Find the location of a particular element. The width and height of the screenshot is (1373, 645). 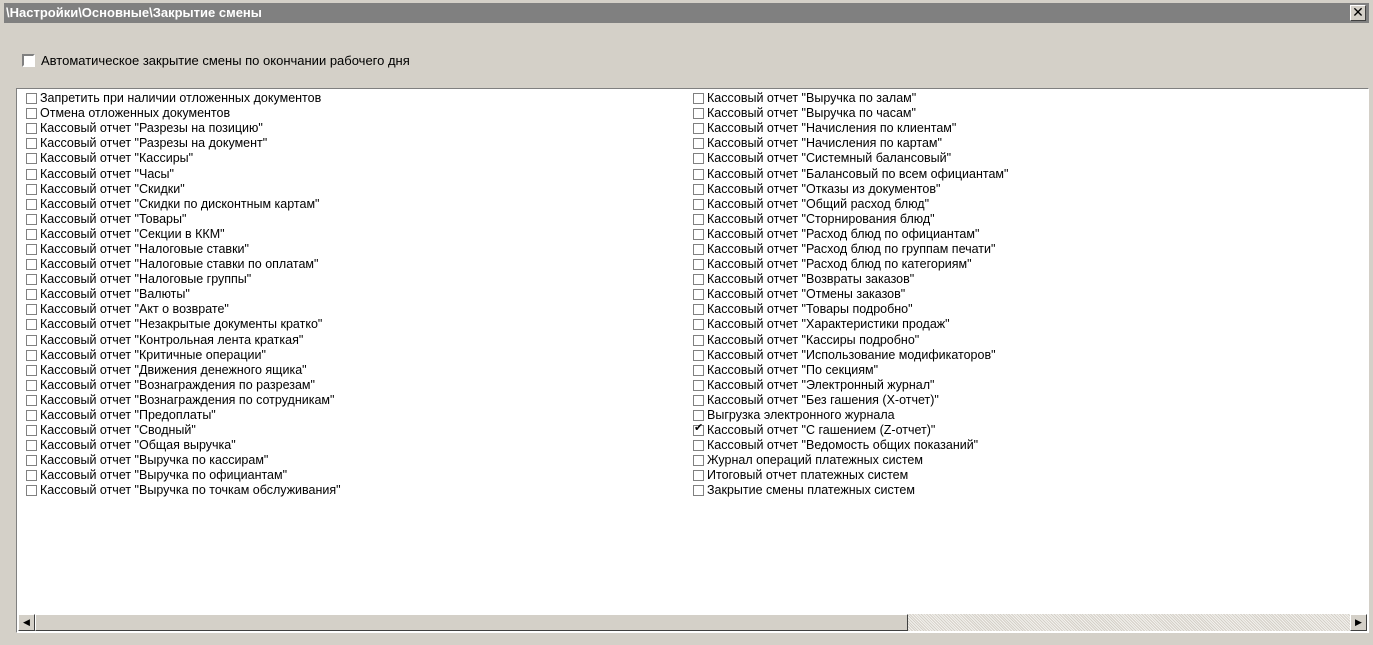

checklist-item: Кассовый отчет "Начисления по клиентам" is located at coordinates (850, 128).